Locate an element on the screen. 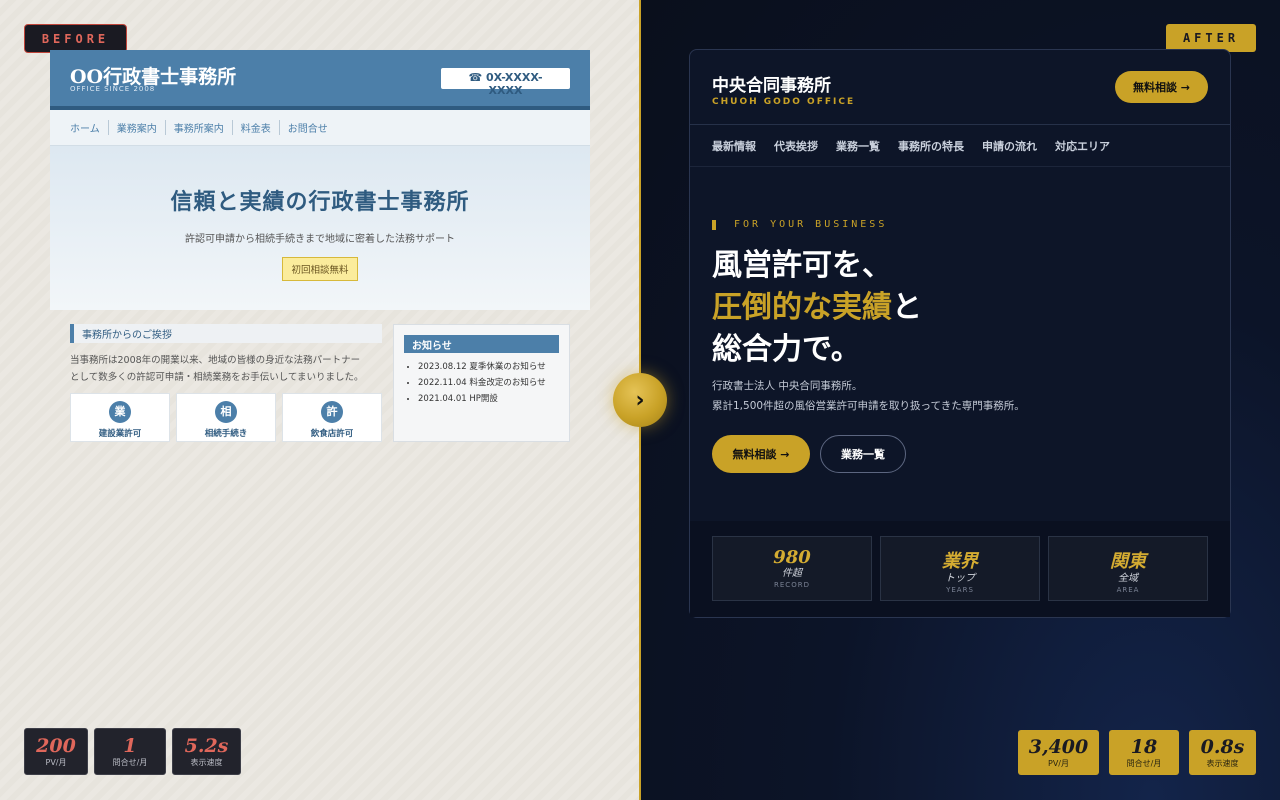 This screenshot has width=1280, height=800. new-hero-consult-button: 無料相談 → is located at coordinates (761, 454).